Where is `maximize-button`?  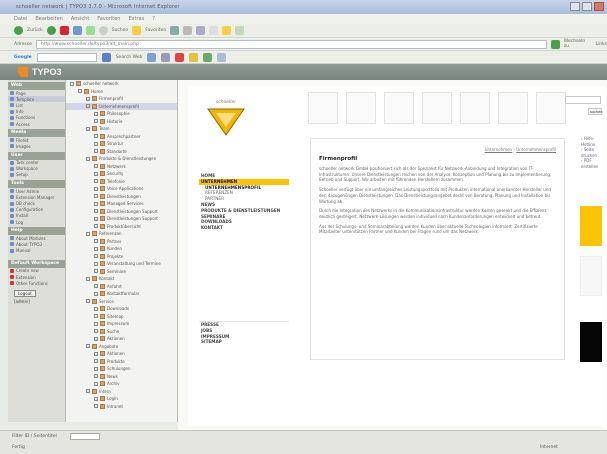
maximize-button is located at coordinates (587, 6).